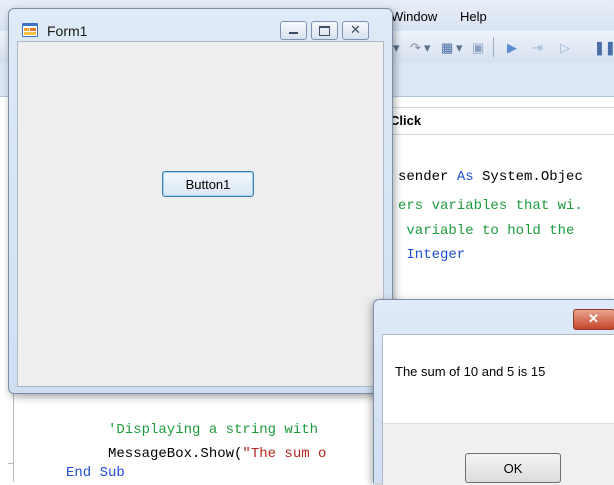 The image size is (614, 485). I want to click on code-token: "The sum o, so click(284, 454).